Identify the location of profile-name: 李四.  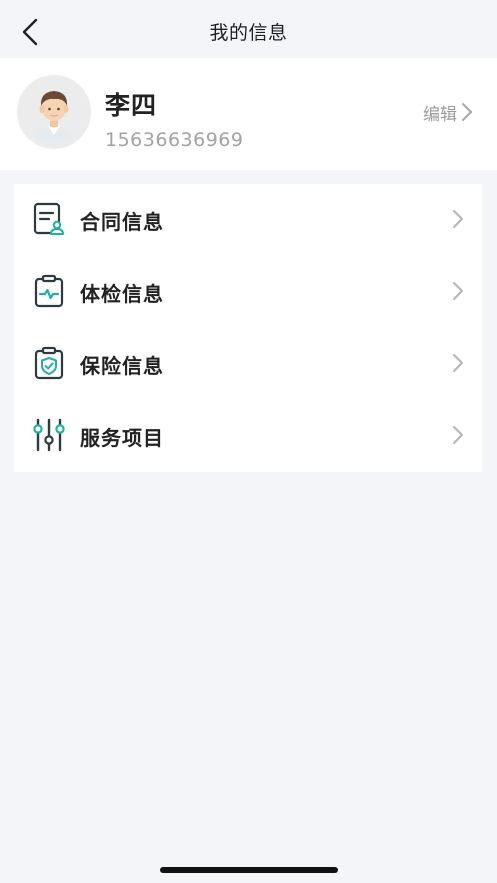
(131, 105).